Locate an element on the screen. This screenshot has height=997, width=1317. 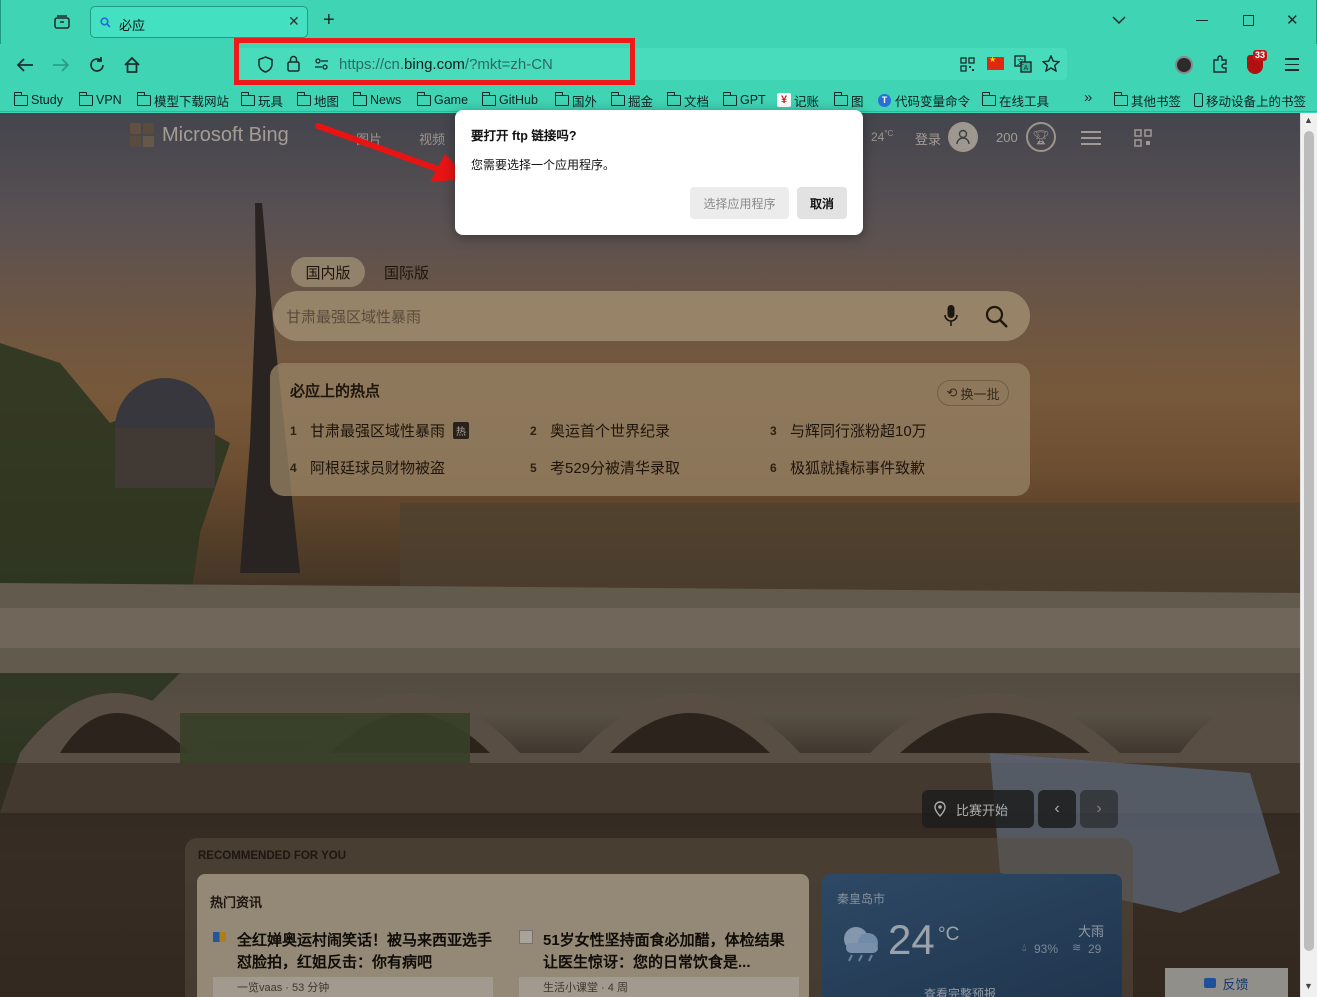
annotation-red-arrow is located at coordinates (391, 152).